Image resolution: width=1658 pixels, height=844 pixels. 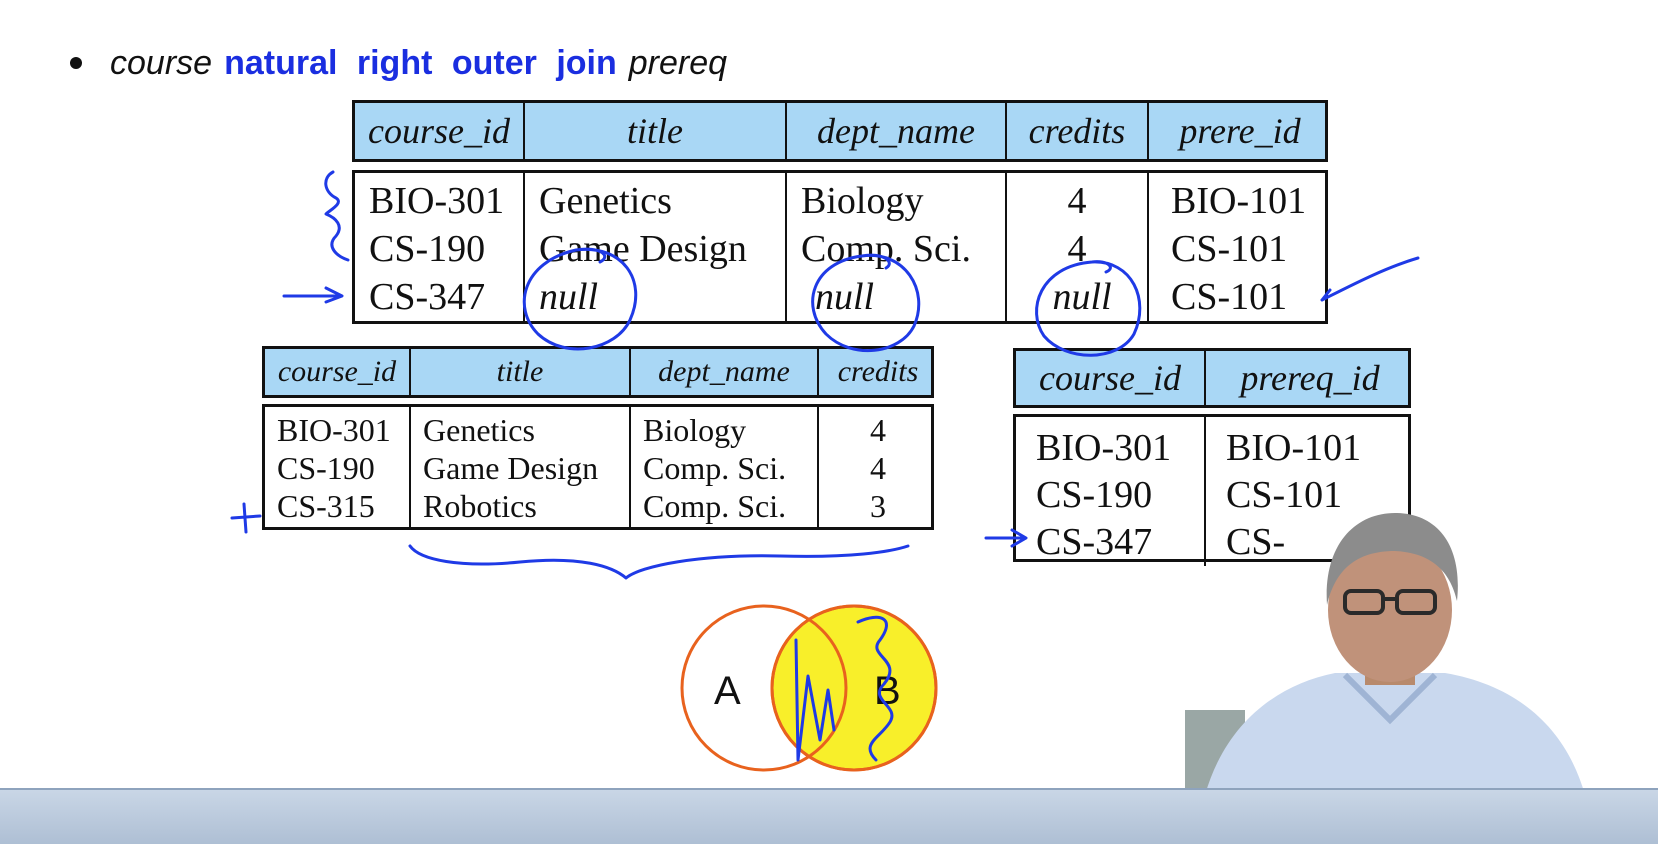 I want to click on slide-heading: course natural right outer join prereq, so click(x=398, y=63).